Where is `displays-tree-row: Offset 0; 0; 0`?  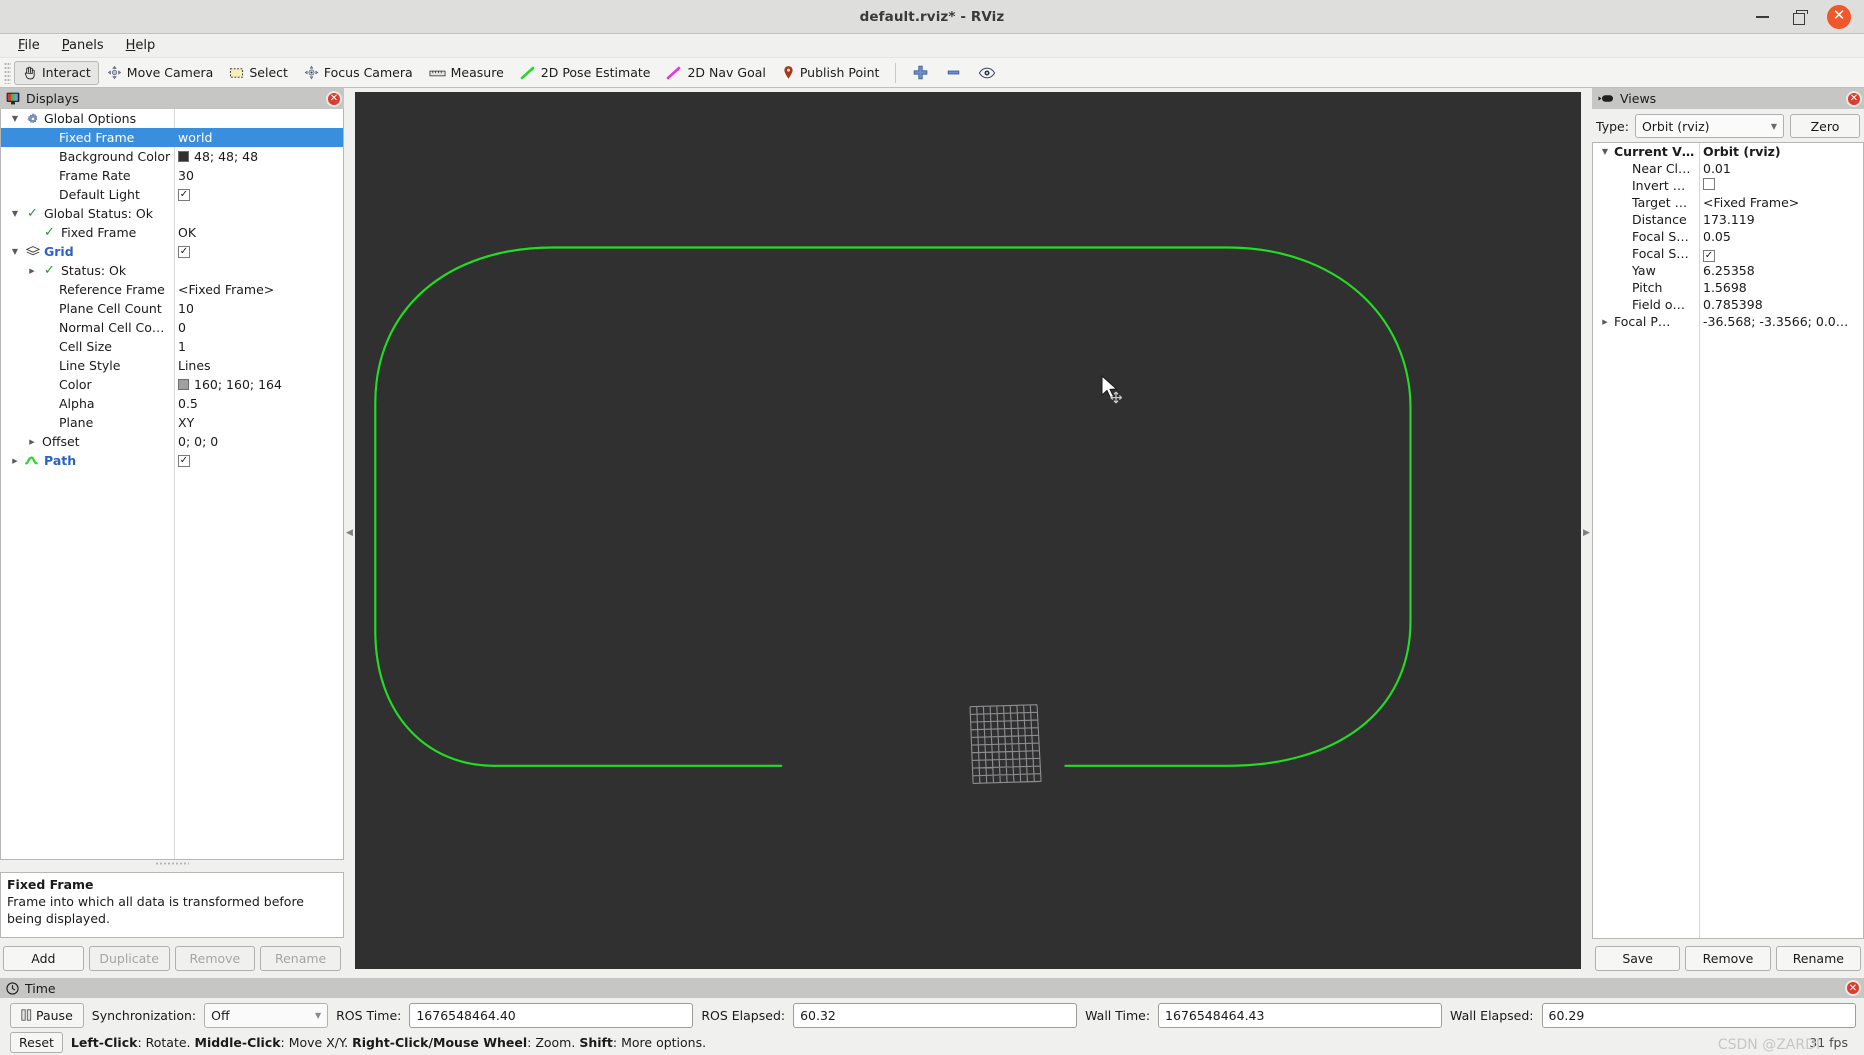
displays-tree-row: Offset 0; 0; 0 is located at coordinates (172, 441).